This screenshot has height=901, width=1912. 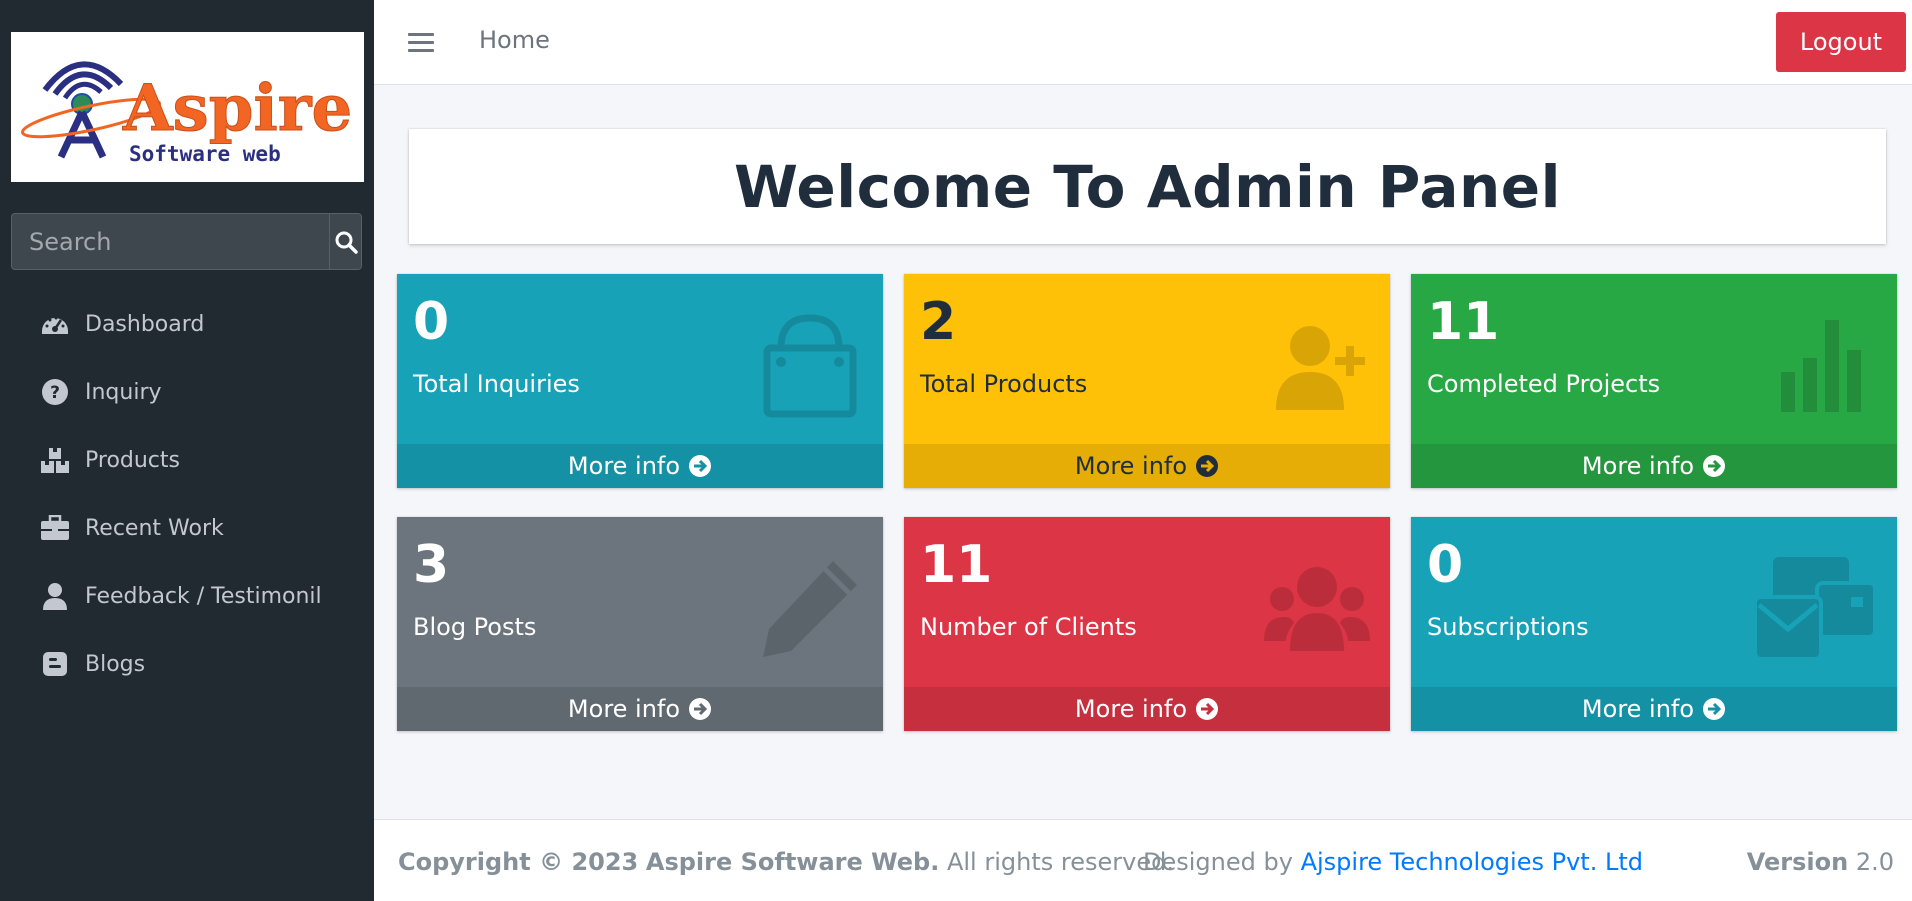 I want to click on user-plus-icon, so click(x=1320, y=368).